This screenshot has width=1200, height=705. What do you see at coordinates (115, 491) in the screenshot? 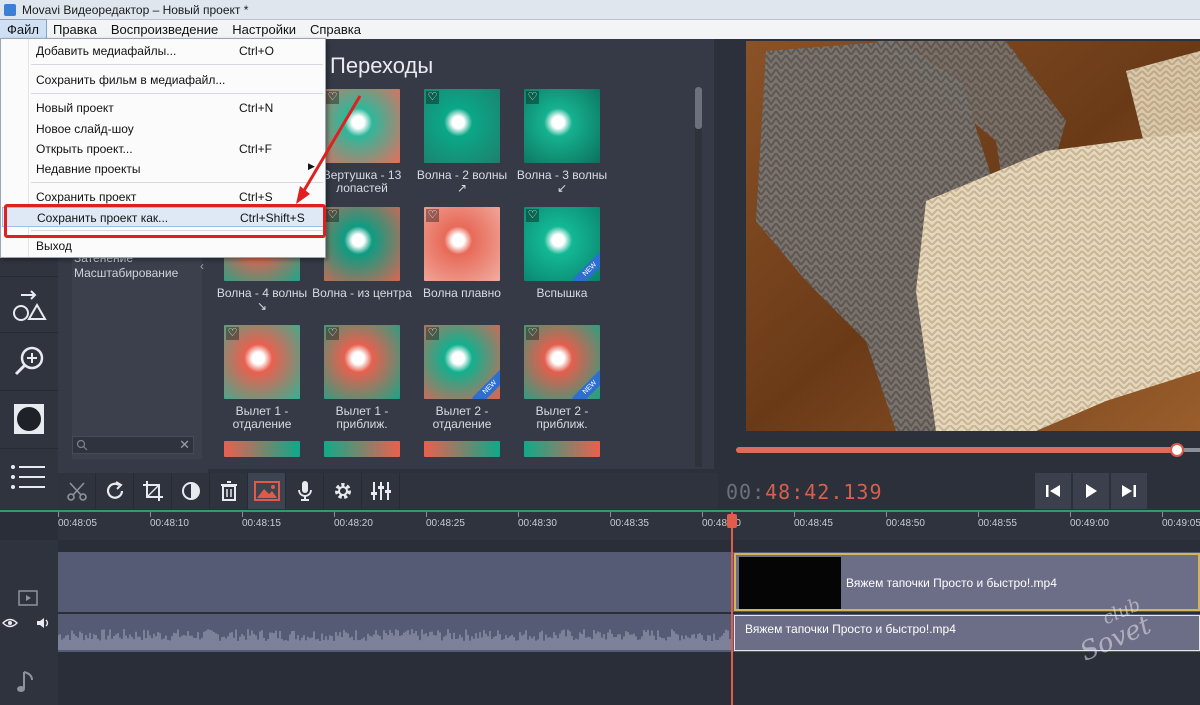
I see `rotate-button` at bounding box center [115, 491].